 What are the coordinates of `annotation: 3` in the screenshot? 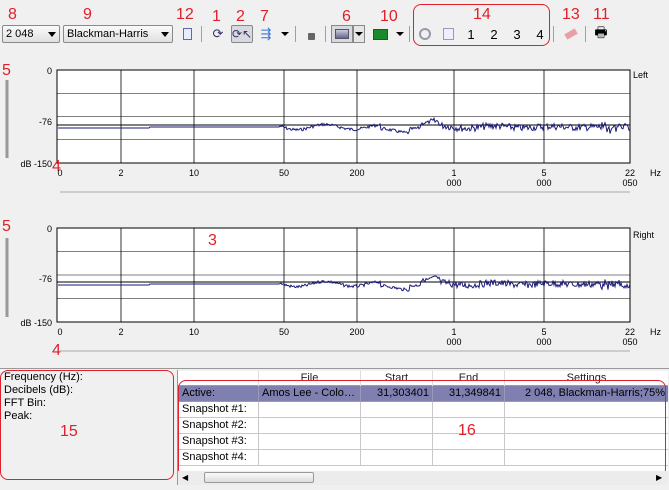 It's located at (212, 240).